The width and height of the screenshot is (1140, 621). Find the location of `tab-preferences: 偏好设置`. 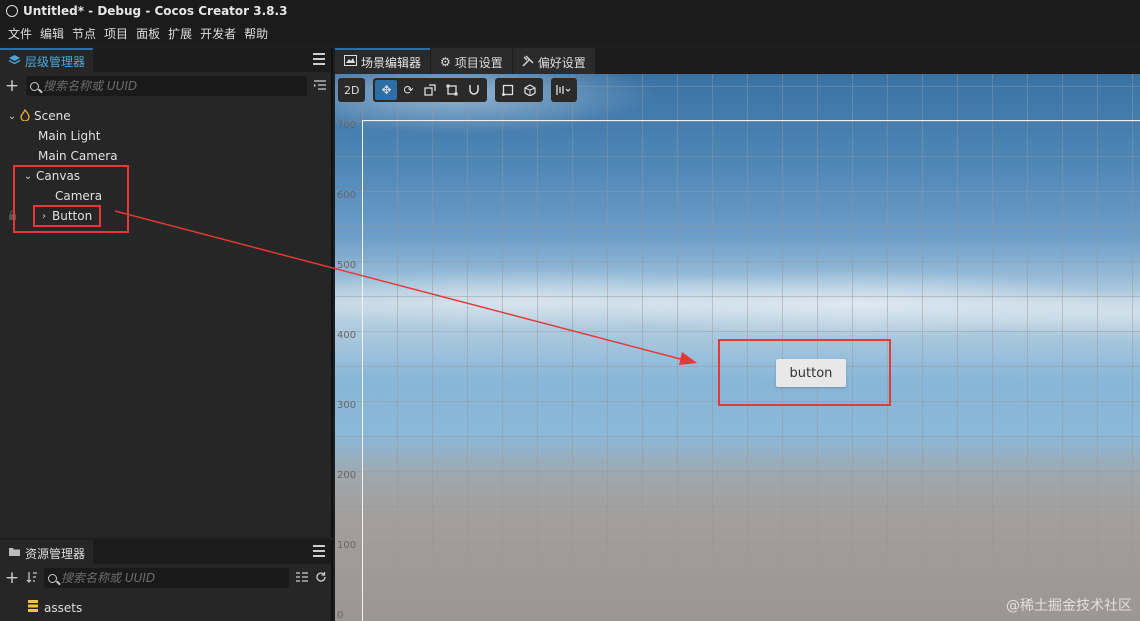

tab-preferences: 偏好设置 is located at coordinates (553, 61).